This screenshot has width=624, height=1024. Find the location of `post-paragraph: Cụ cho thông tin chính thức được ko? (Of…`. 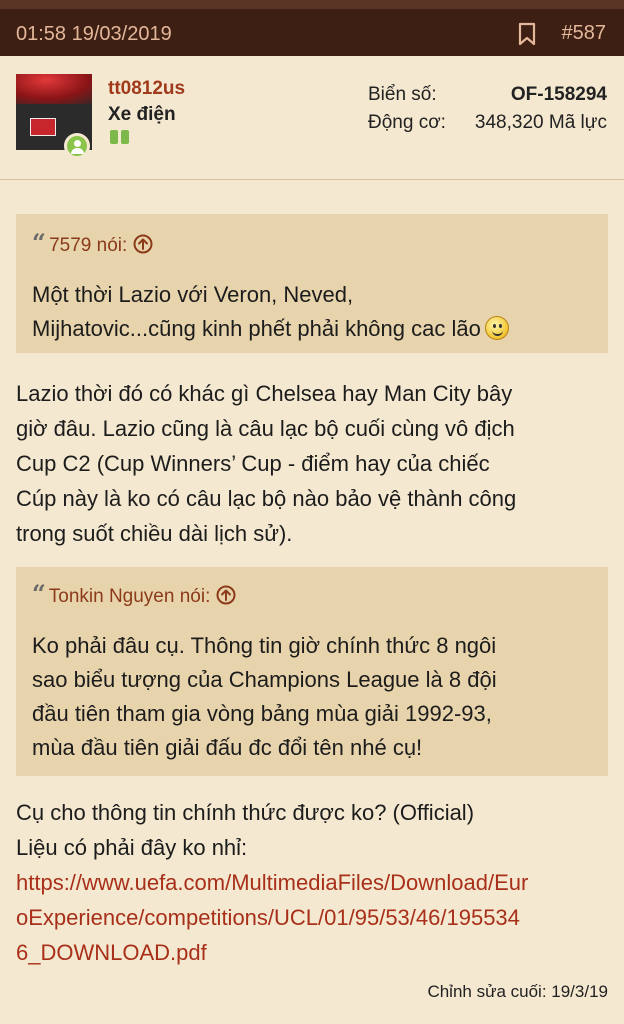

post-paragraph: Cụ cho thông tin chính thức được ko? (Of… is located at coordinates (272, 882).